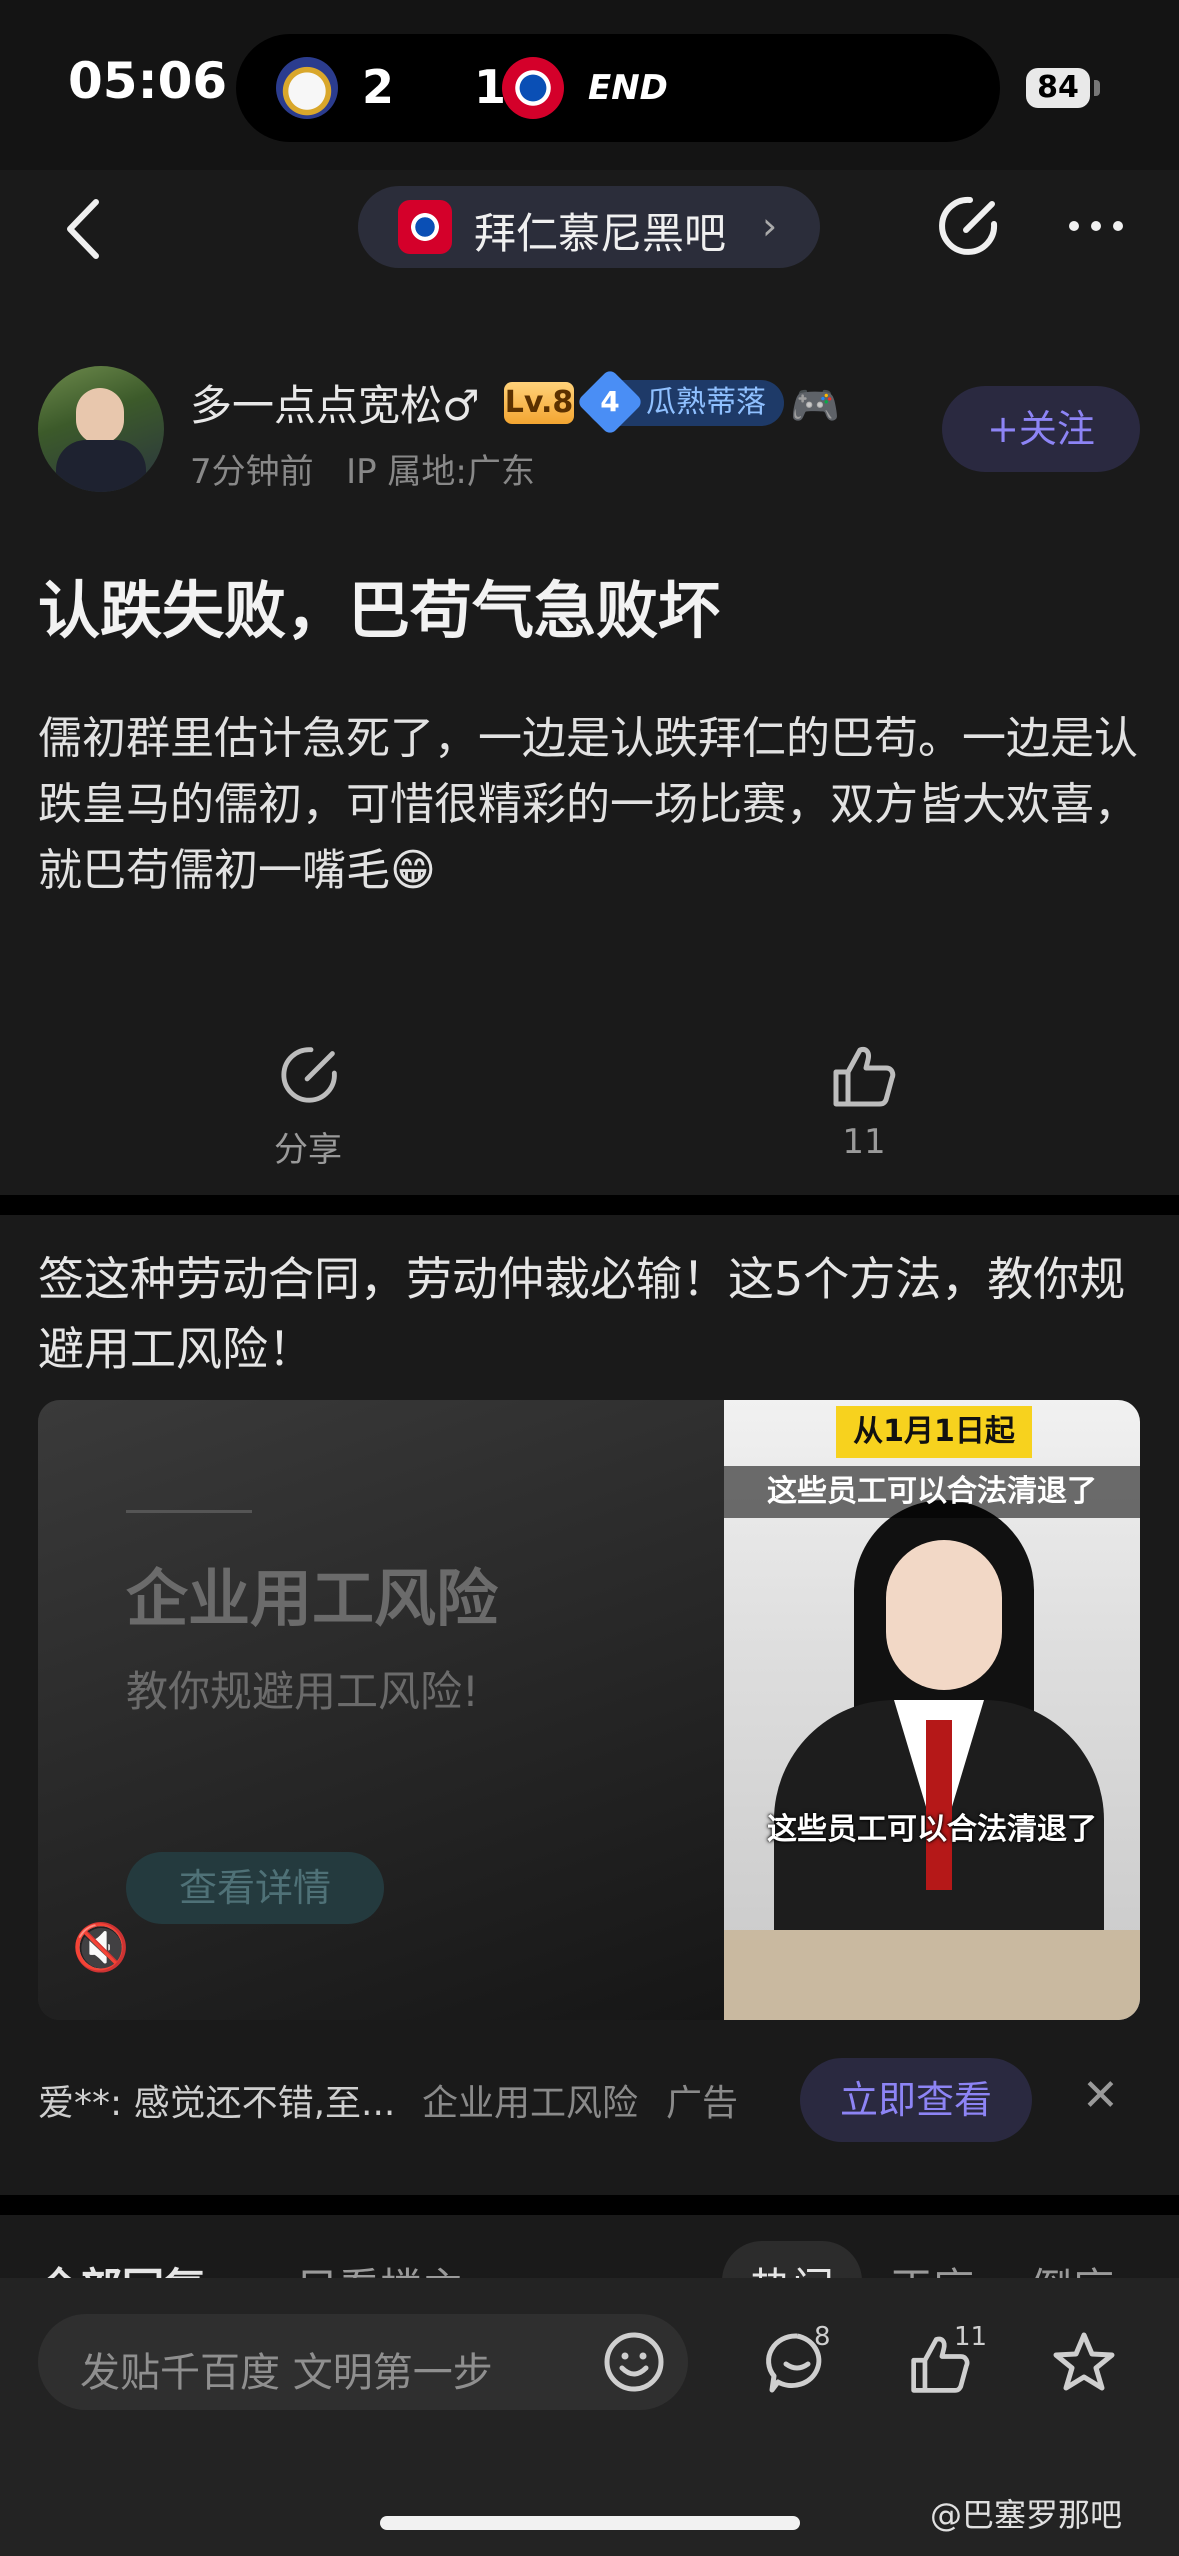 This screenshot has width=1179, height=2556. I want to click on emoji-icon, so click(634, 2362).